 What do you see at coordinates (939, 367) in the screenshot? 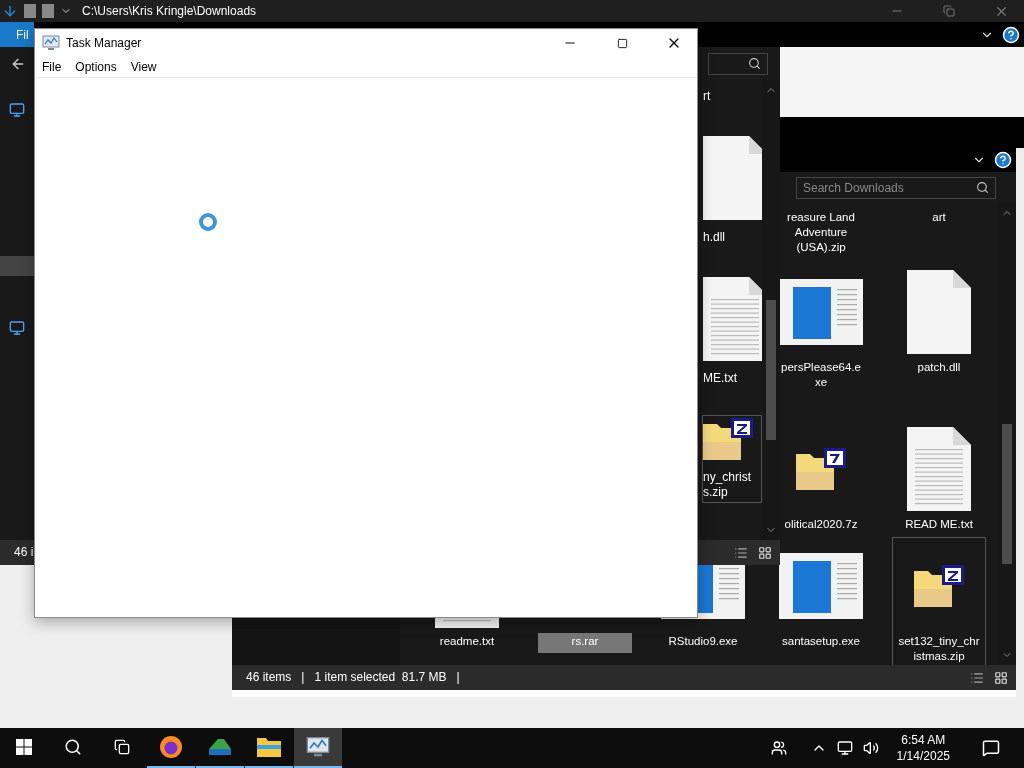
I see `file-name: patch.dll` at bounding box center [939, 367].